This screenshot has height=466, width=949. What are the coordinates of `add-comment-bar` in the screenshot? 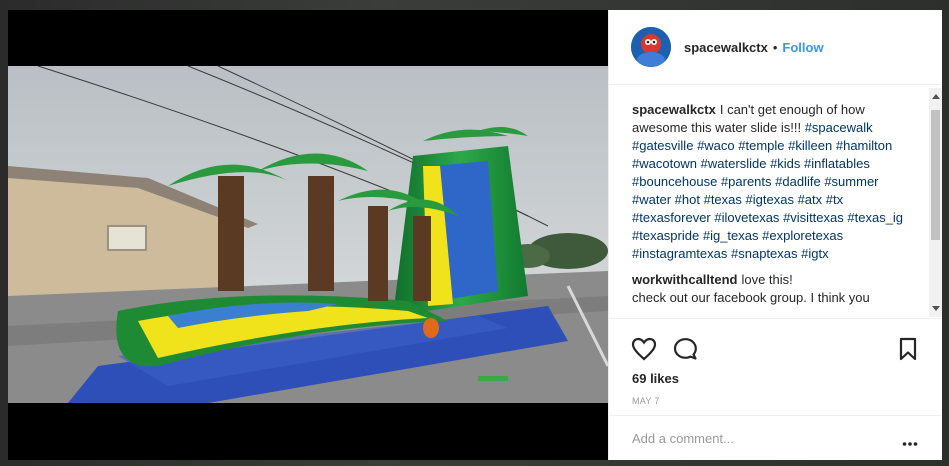 It's located at (775, 438).